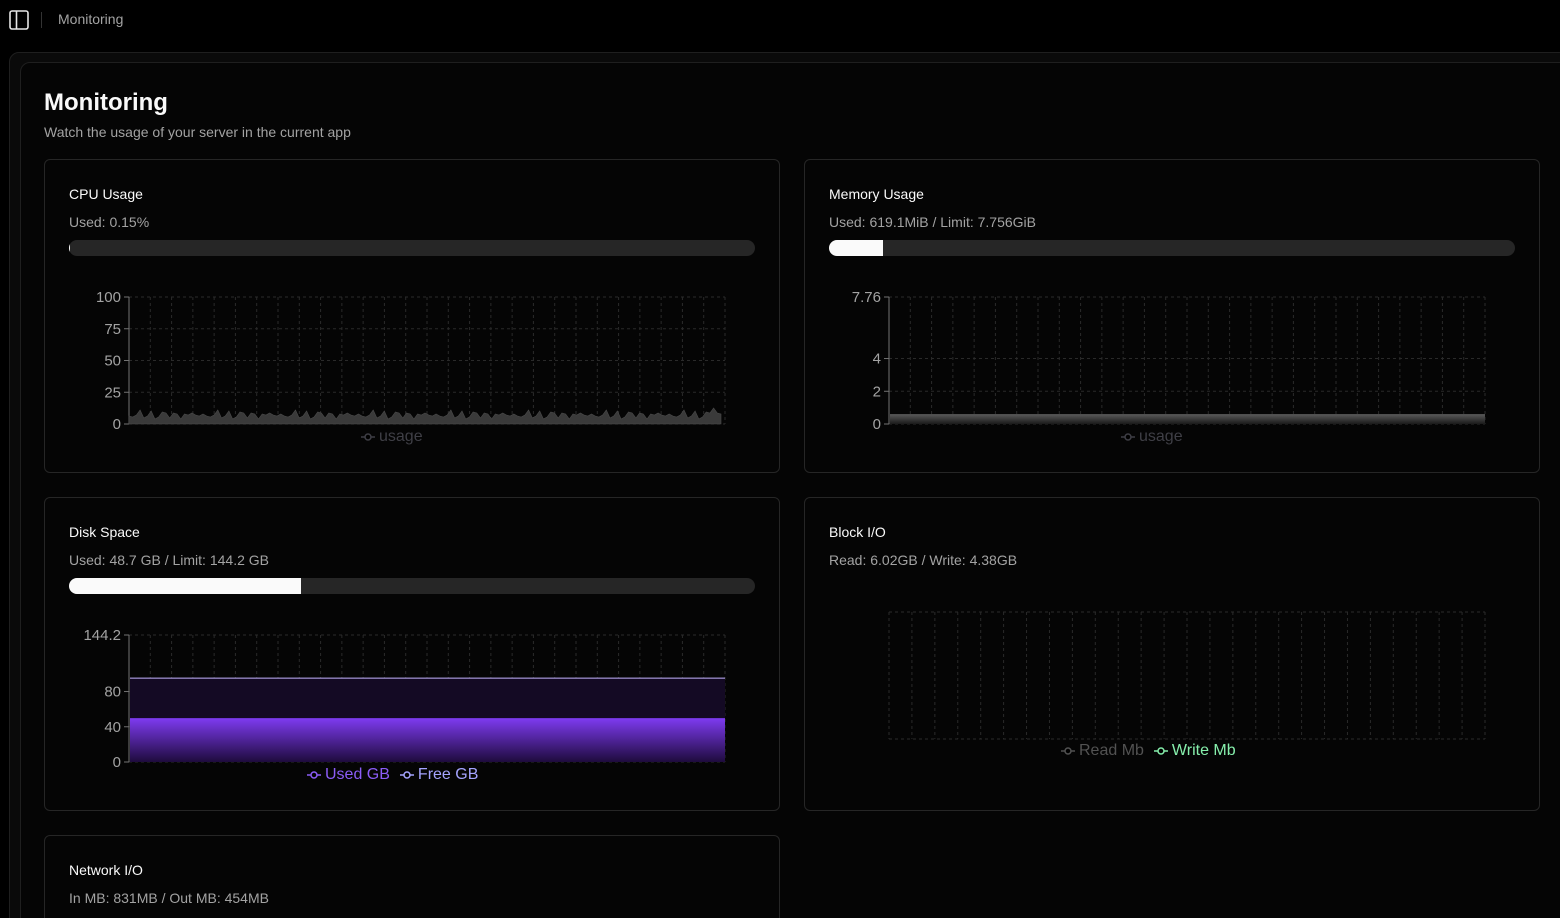  What do you see at coordinates (108, 297) in the screenshot?
I see `y-tick-label: 100` at bounding box center [108, 297].